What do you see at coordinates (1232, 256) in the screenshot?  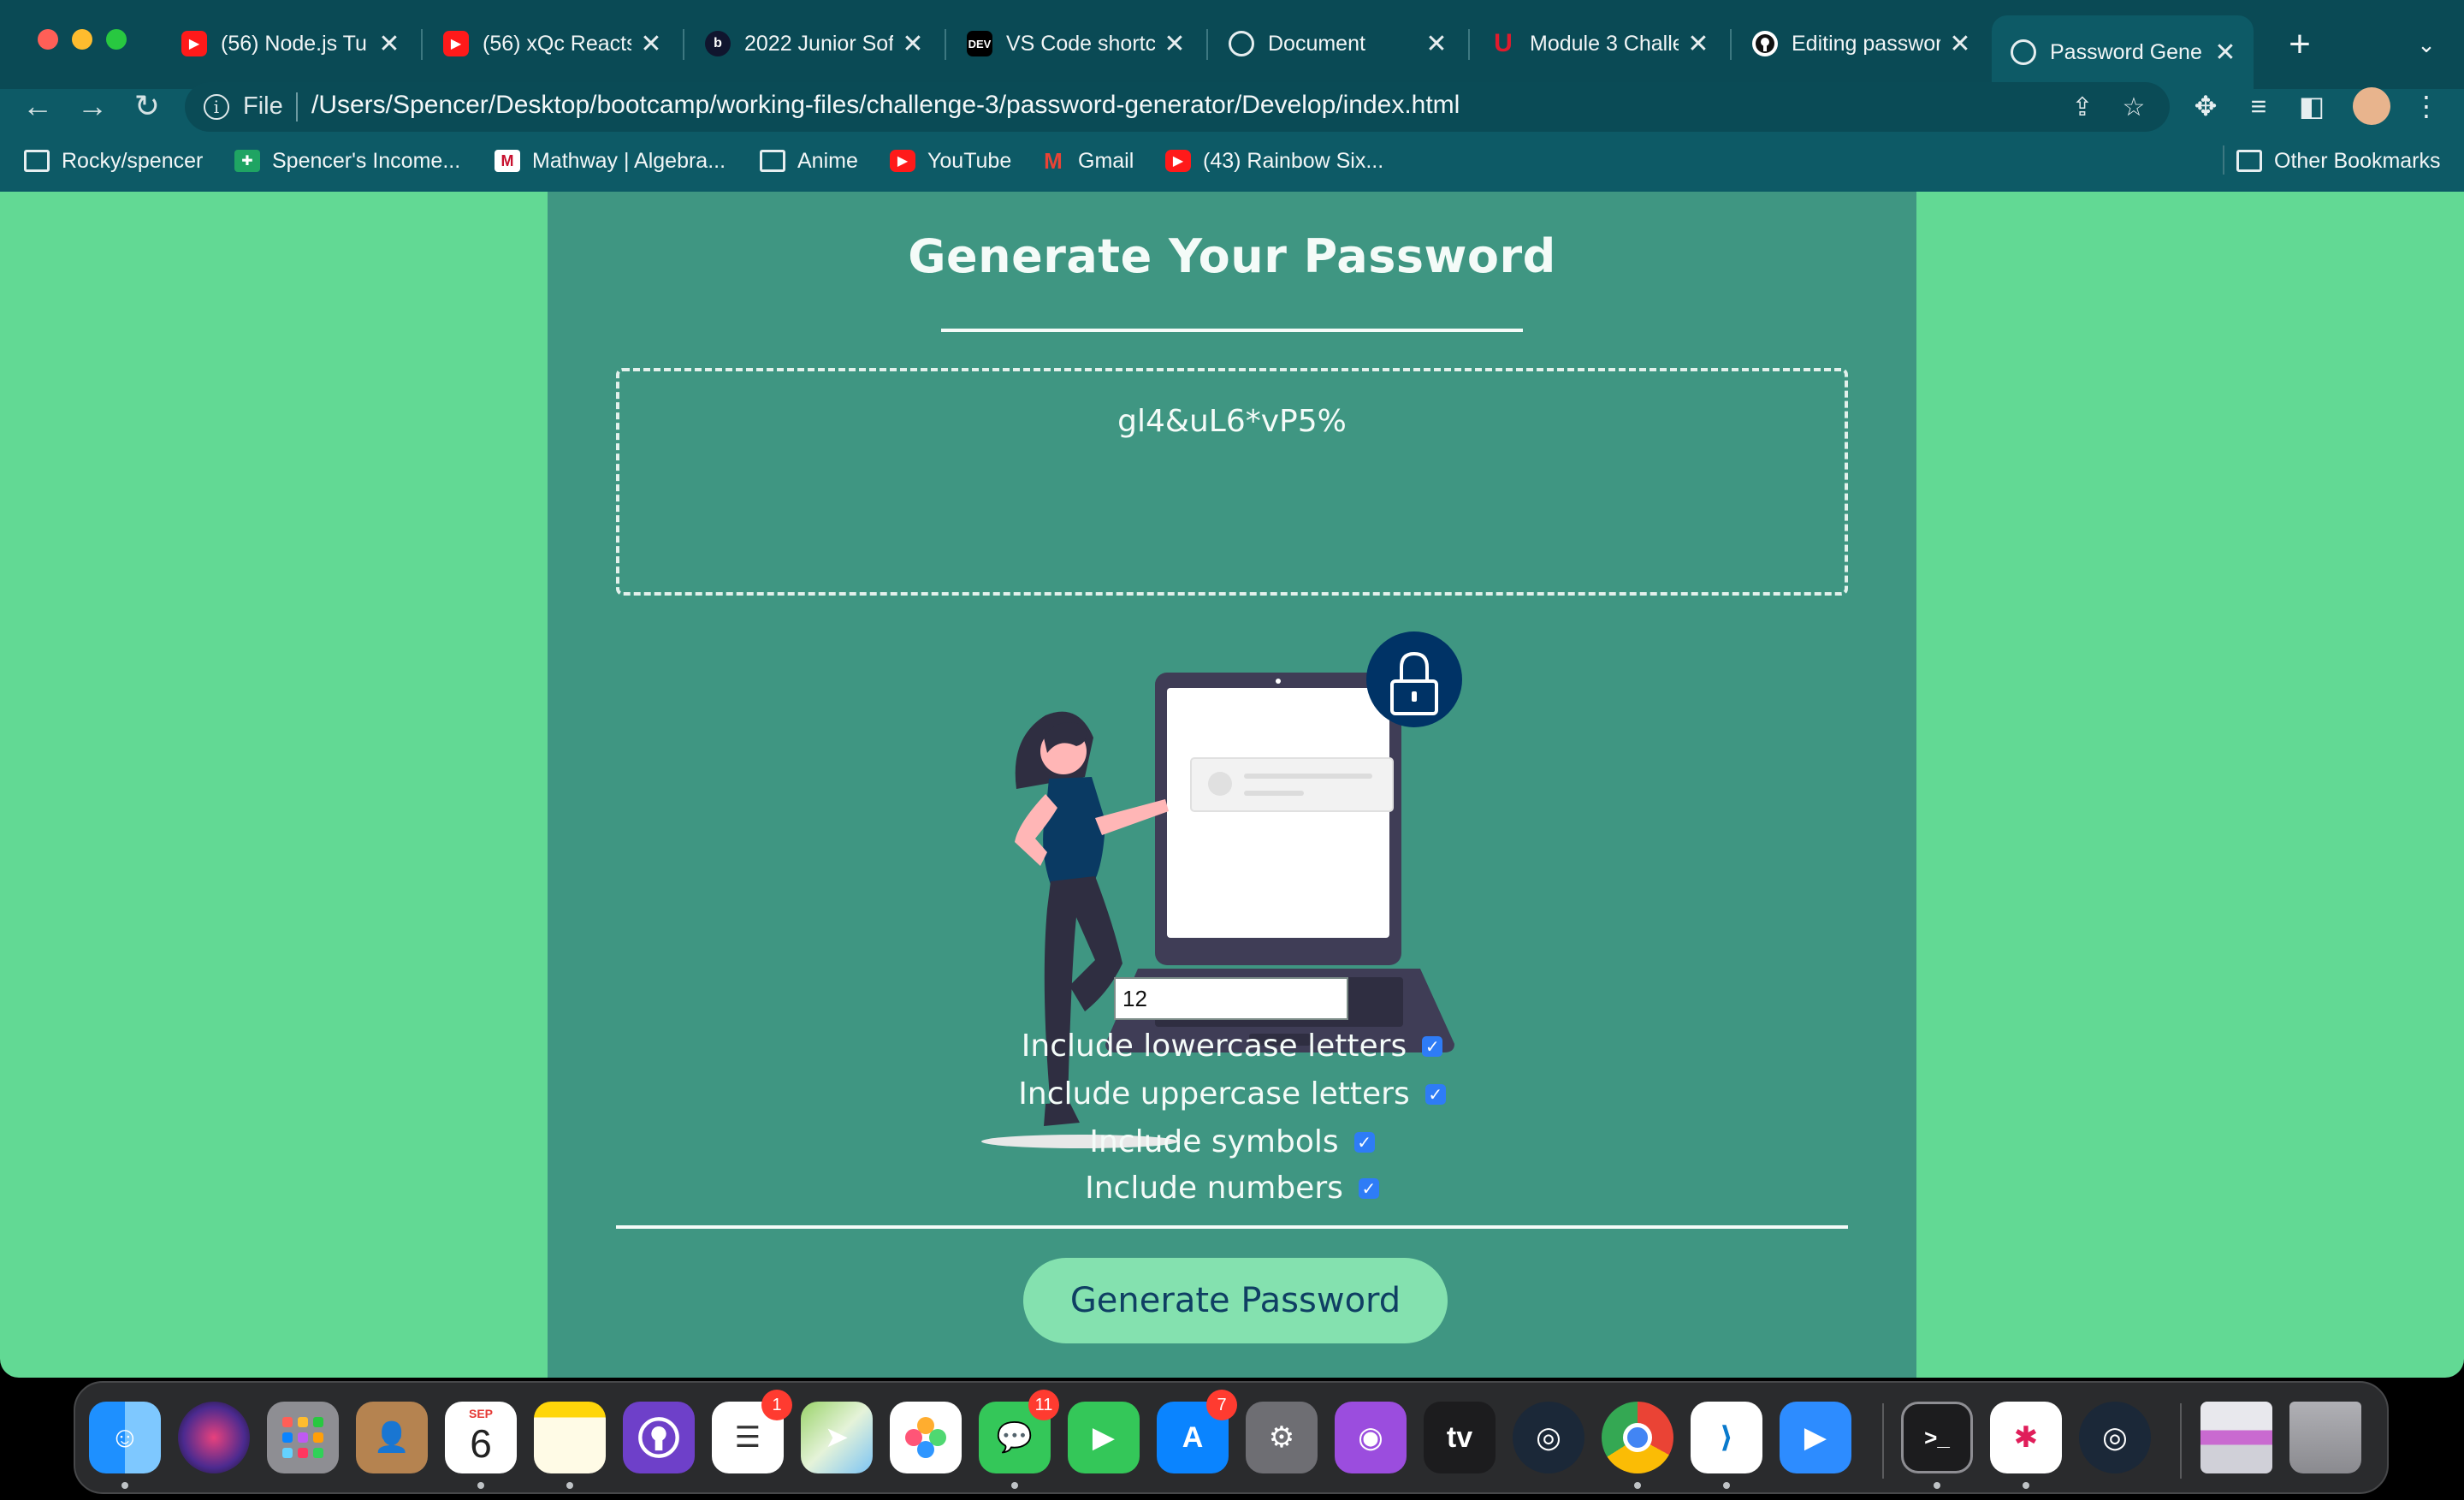 I see `page-title: Generate Your Password` at bounding box center [1232, 256].